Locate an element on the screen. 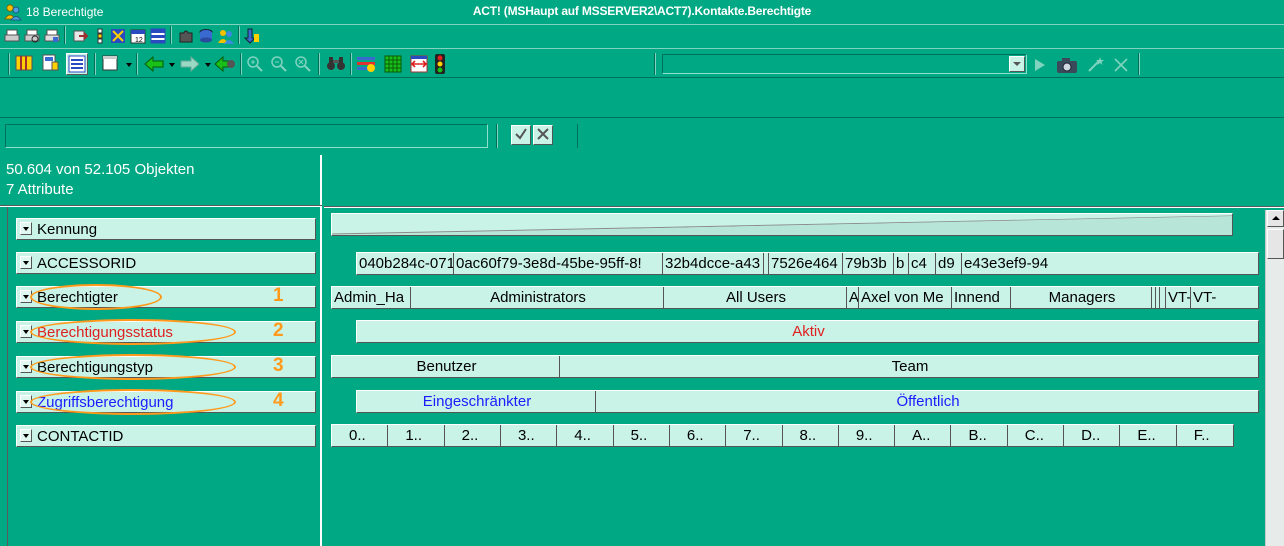  bar-segment: Benutzer is located at coordinates (446, 366).